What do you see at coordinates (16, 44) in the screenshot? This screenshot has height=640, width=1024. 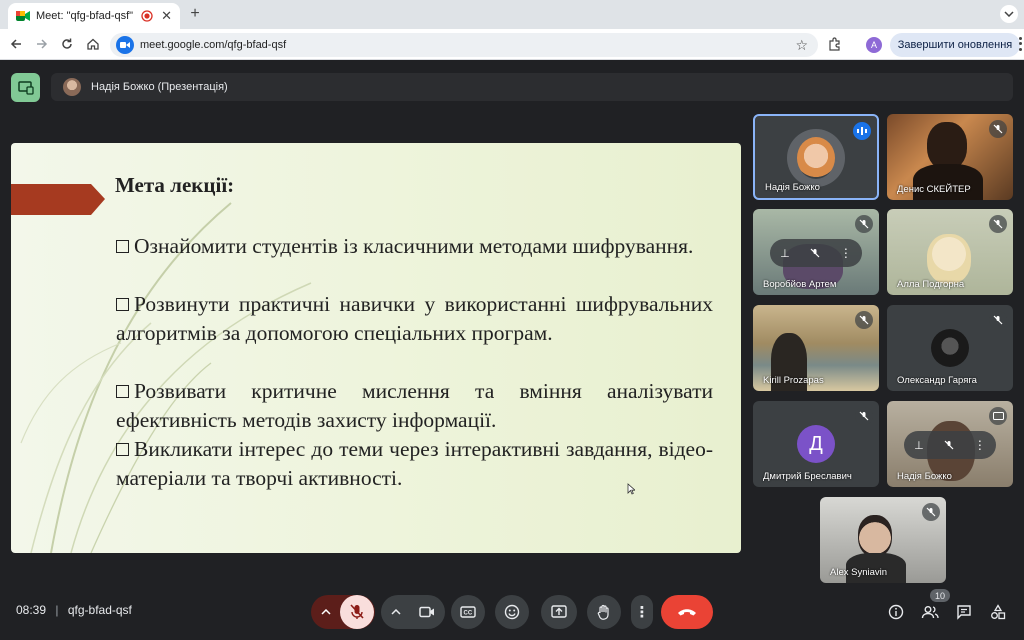 I see `back-icon` at bounding box center [16, 44].